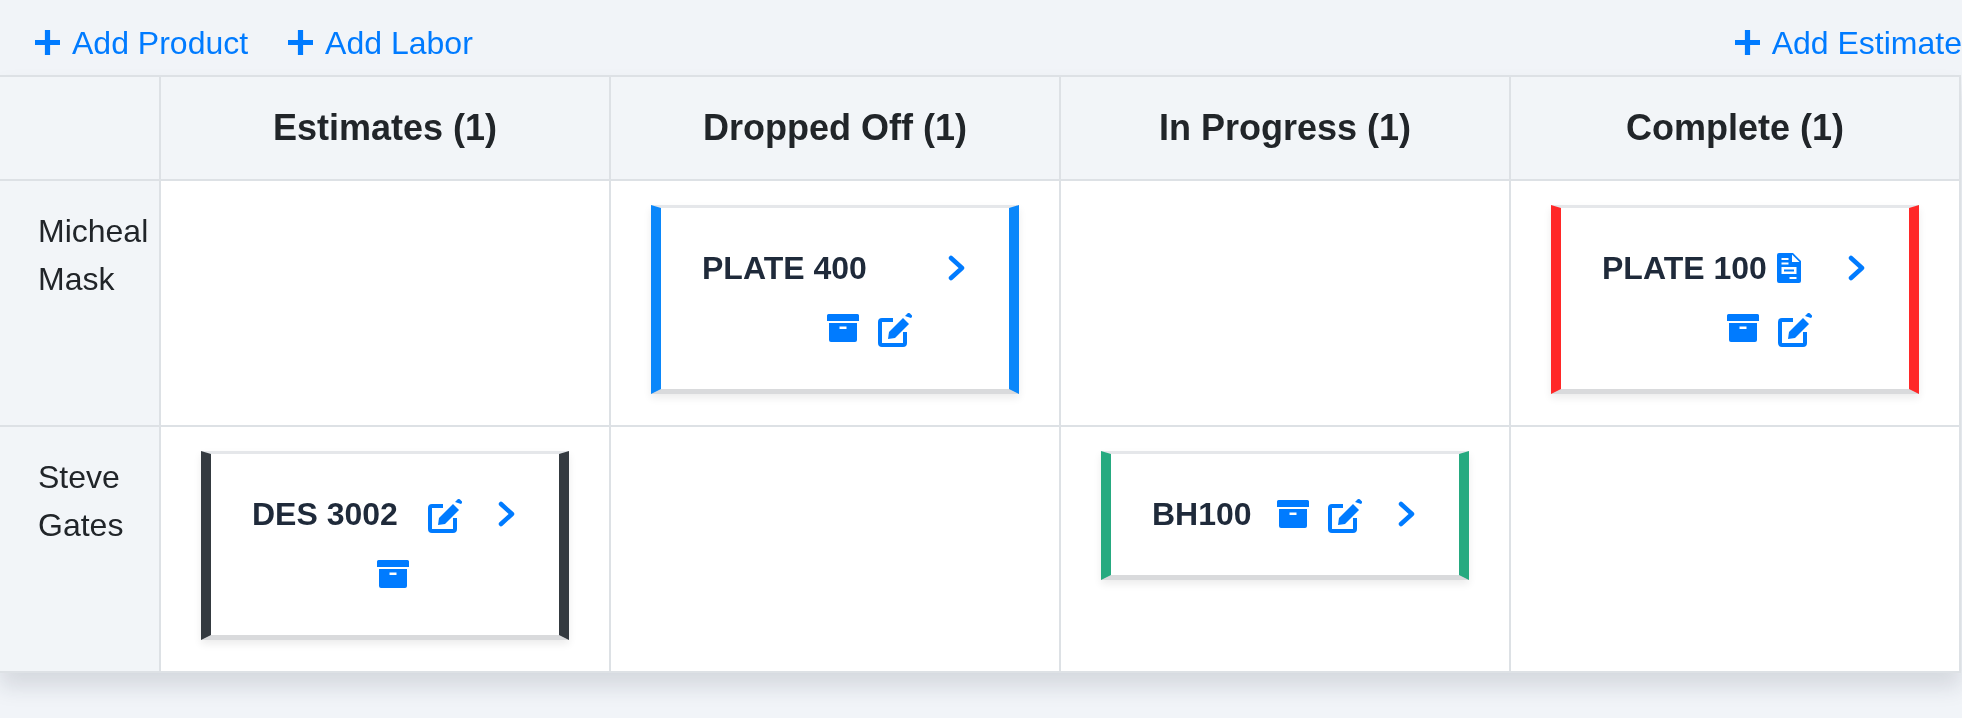 This screenshot has width=1962, height=718. I want to click on add-link: Add Product, so click(142, 42).